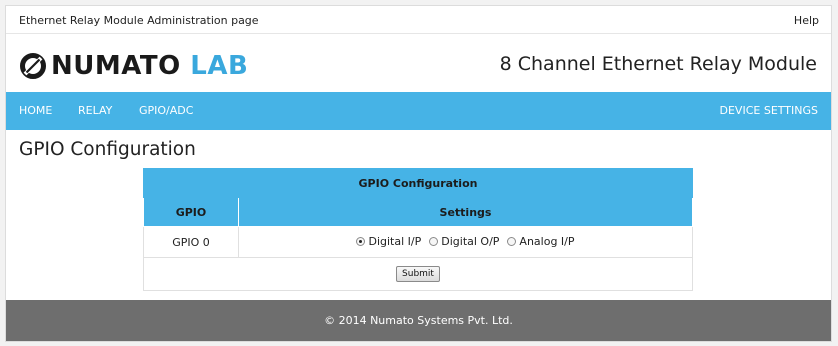  I want to click on logo-word-numato: NUMATO, so click(116, 66).